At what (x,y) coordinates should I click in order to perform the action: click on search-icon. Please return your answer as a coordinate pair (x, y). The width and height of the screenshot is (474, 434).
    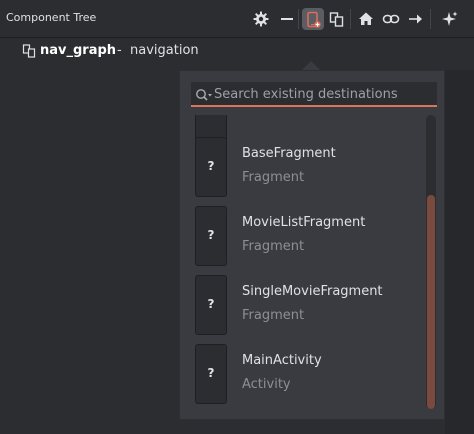
    Looking at the image, I should click on (204, 94).